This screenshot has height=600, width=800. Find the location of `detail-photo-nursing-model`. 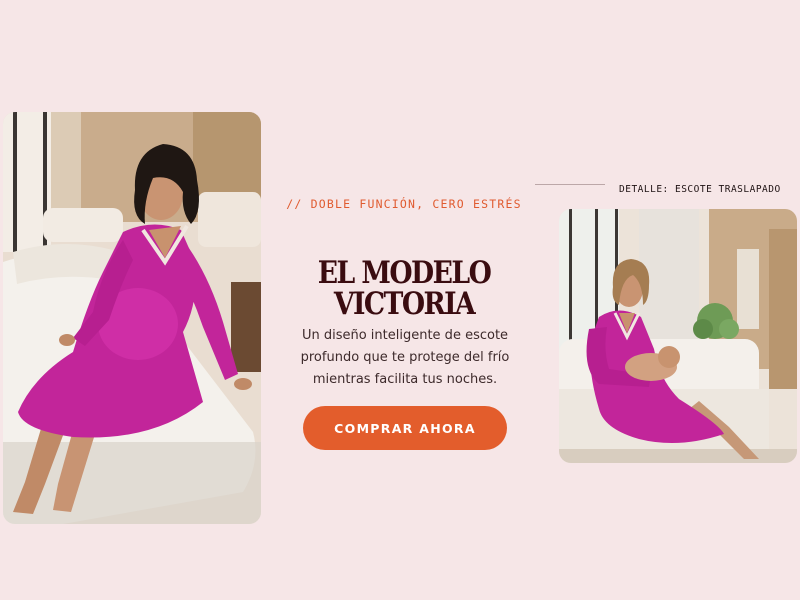

detail-photo-nursing-model is located at coordinates (678, 336).